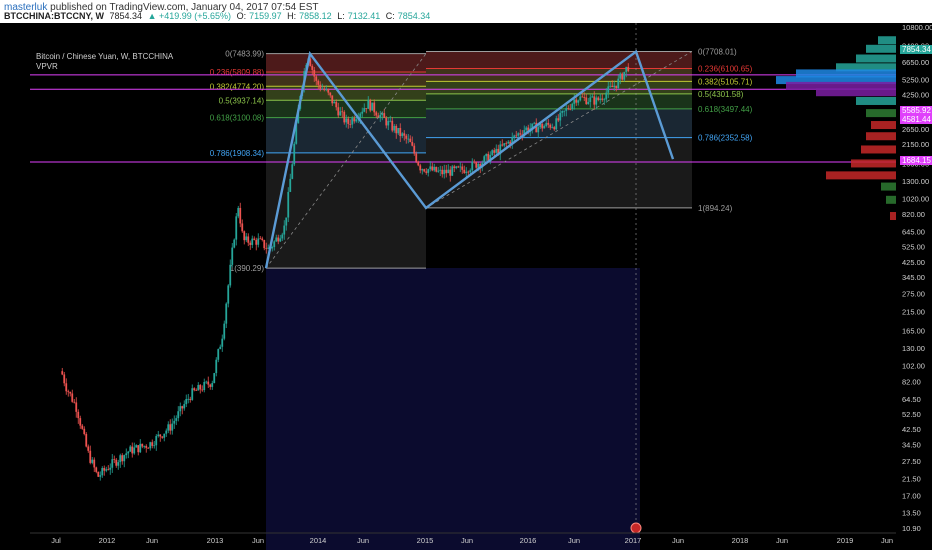 The image size is (932, 550). What do you see at coordinates (237, 153) in the screenshot?
I see `fib1-label: 0.786(1908.34)` at bounding box center [237, 153].